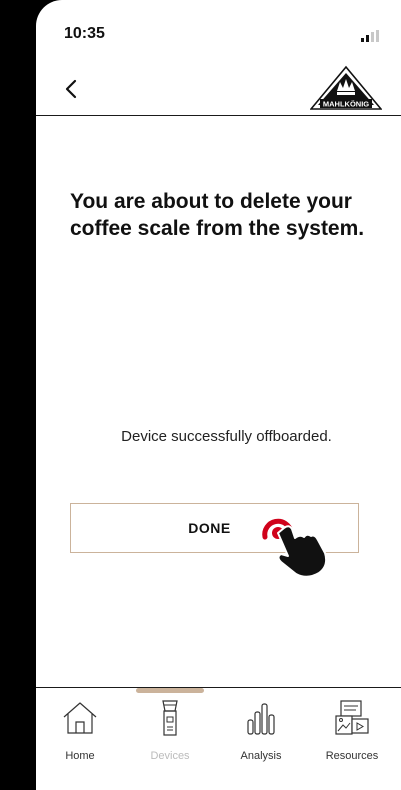  What do you see at coordinates (352, 756) in the screenshot?
I see `tab-resources-label: Resources` at bounding box center [352, 756].